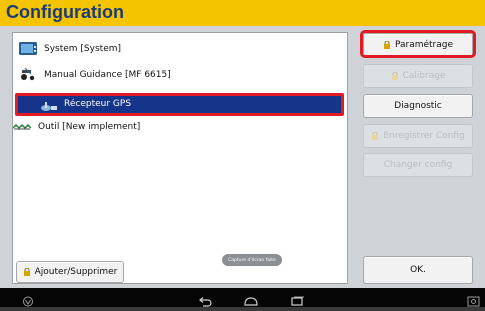  I want to click on tree-item-label: Récepteur GPS, so click(98, 104).